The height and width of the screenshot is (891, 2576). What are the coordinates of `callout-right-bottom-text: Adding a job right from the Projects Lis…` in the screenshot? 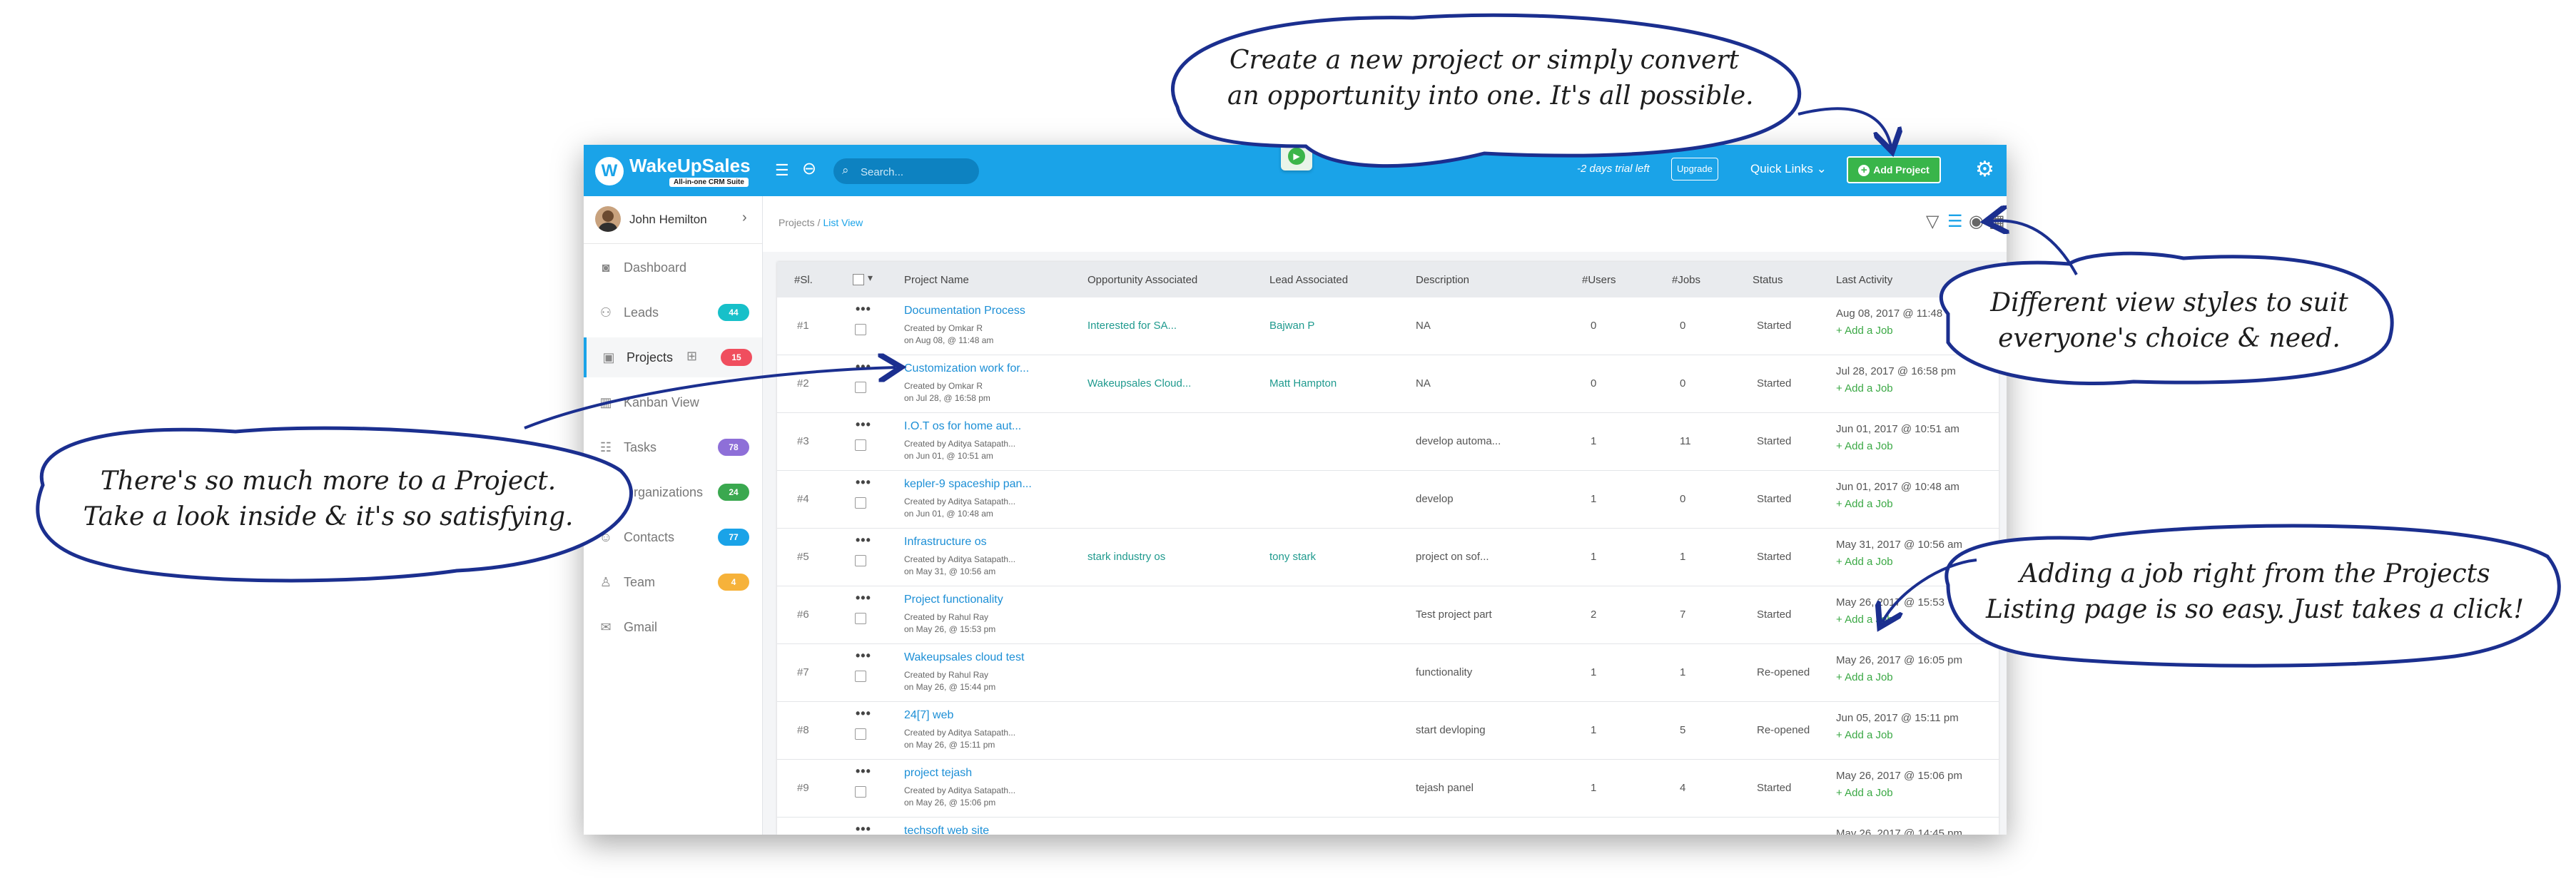 It's located at (2255, 592).